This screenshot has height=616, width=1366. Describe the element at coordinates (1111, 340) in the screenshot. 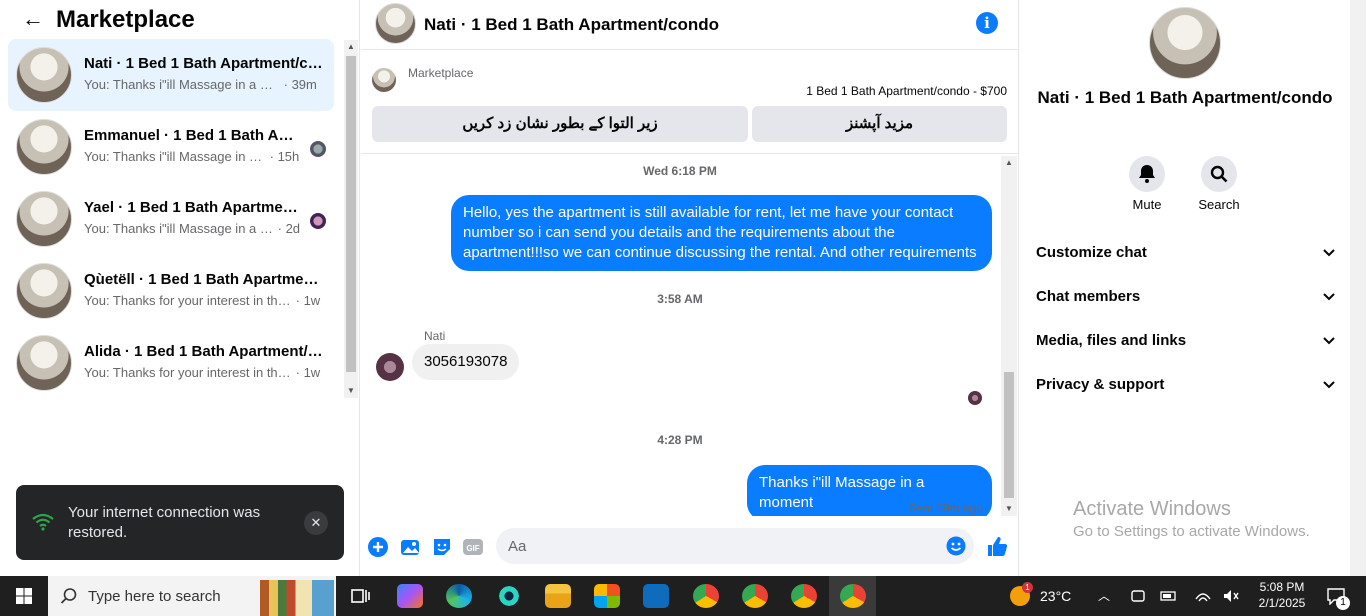

I see `accordion-label: Media, files and links` at that location.